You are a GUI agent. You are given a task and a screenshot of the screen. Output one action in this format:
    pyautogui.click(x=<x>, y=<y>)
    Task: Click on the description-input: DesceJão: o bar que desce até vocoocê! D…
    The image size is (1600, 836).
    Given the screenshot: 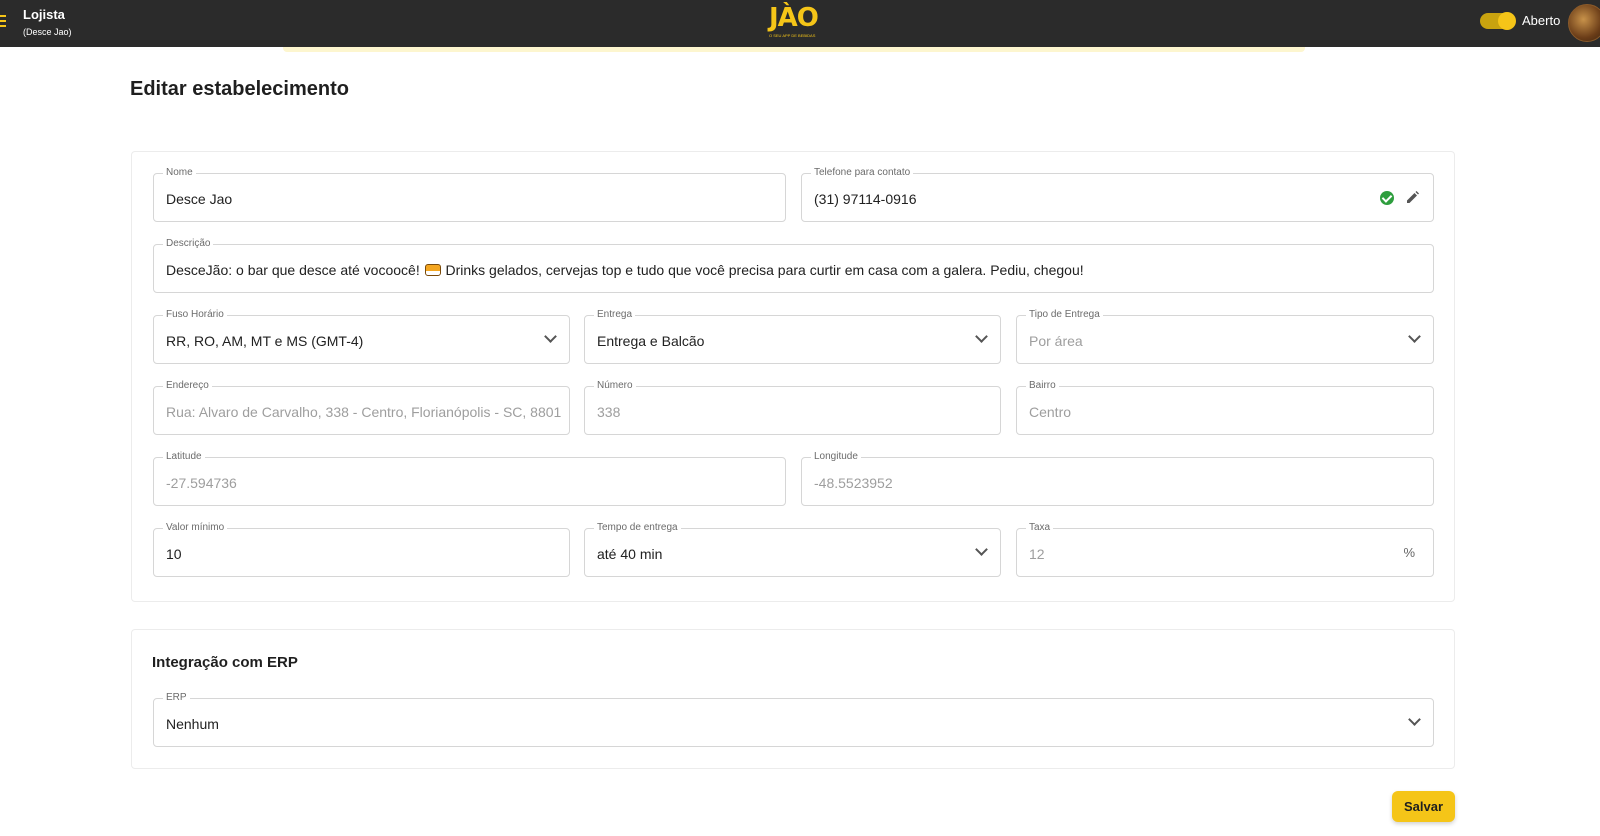 What is the action you would take?
    pyautogui.click(x=625, y=270)
    